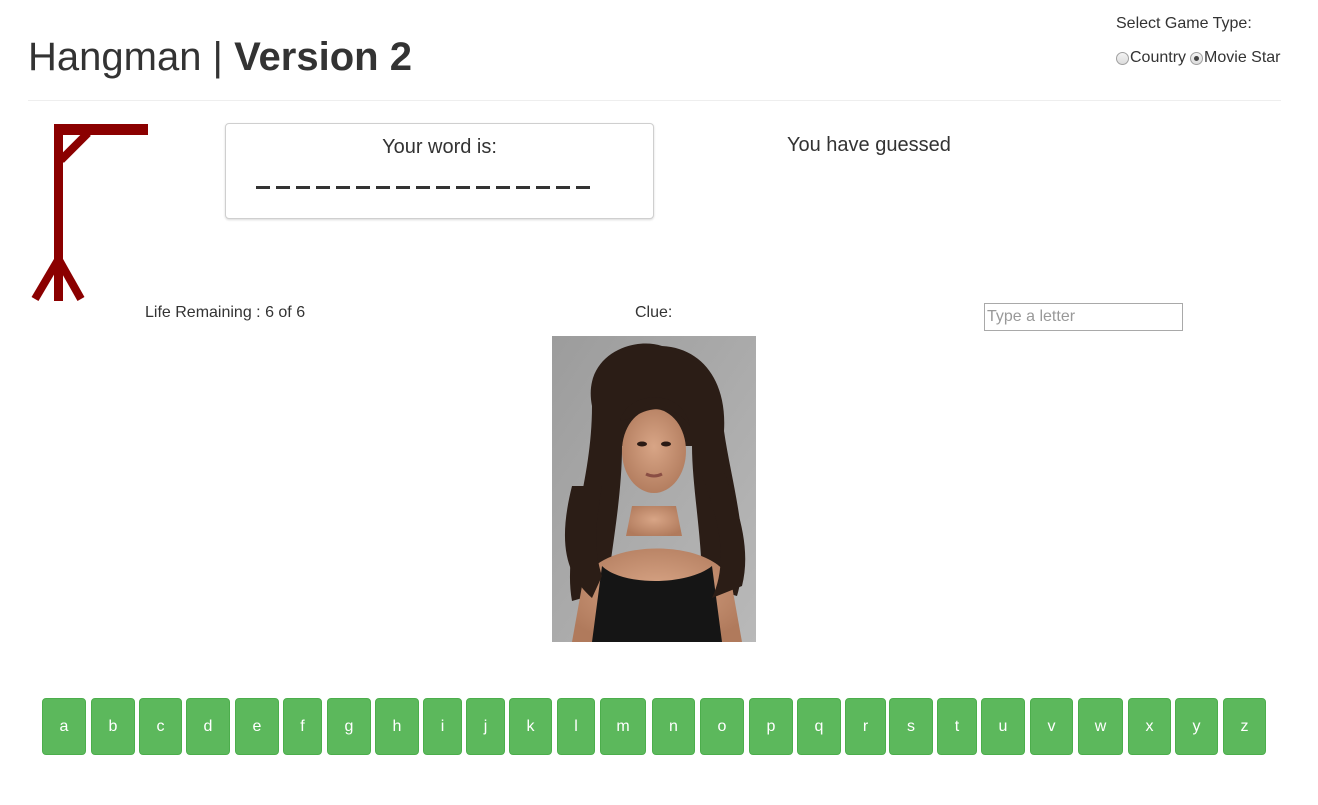  I want to click on letter-key-e: e, so click(257, 726).